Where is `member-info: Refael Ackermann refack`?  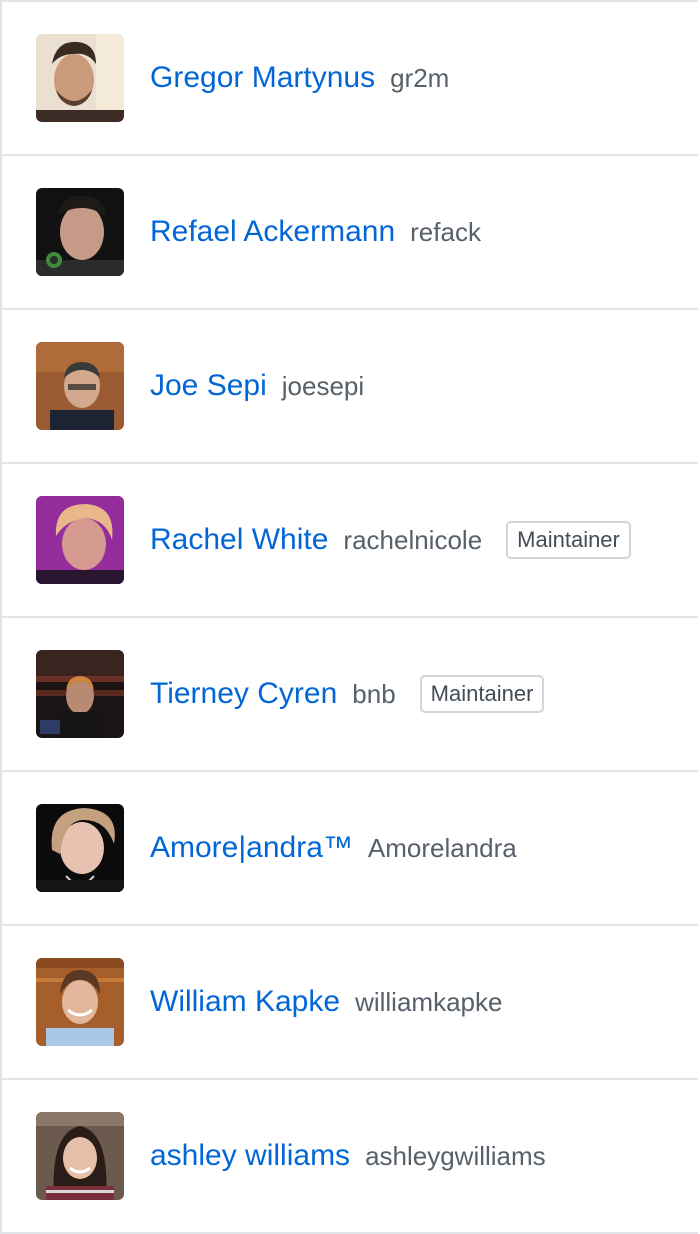 member-info: Refael Ackermann refack is located at coordinates (315, 232).